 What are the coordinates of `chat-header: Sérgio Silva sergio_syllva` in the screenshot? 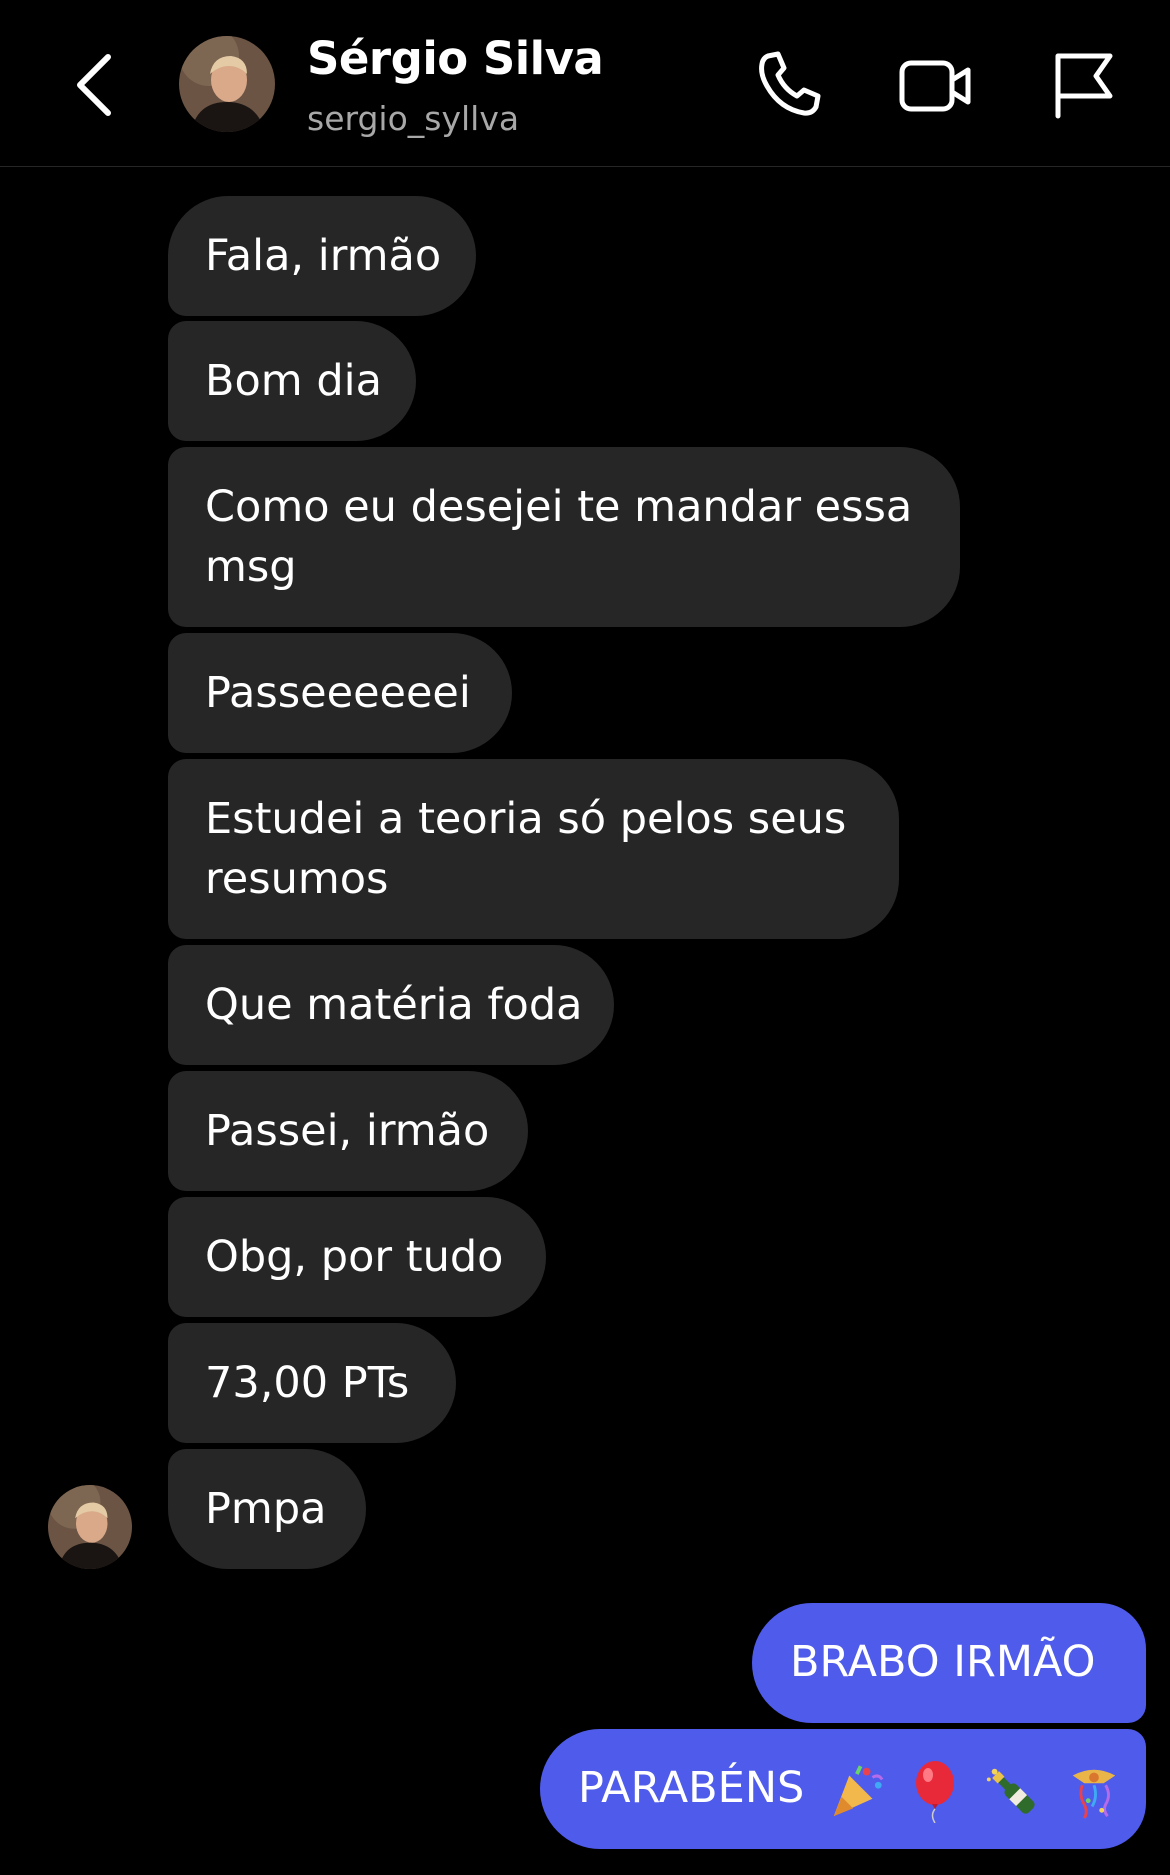 It's located at (585, 83).